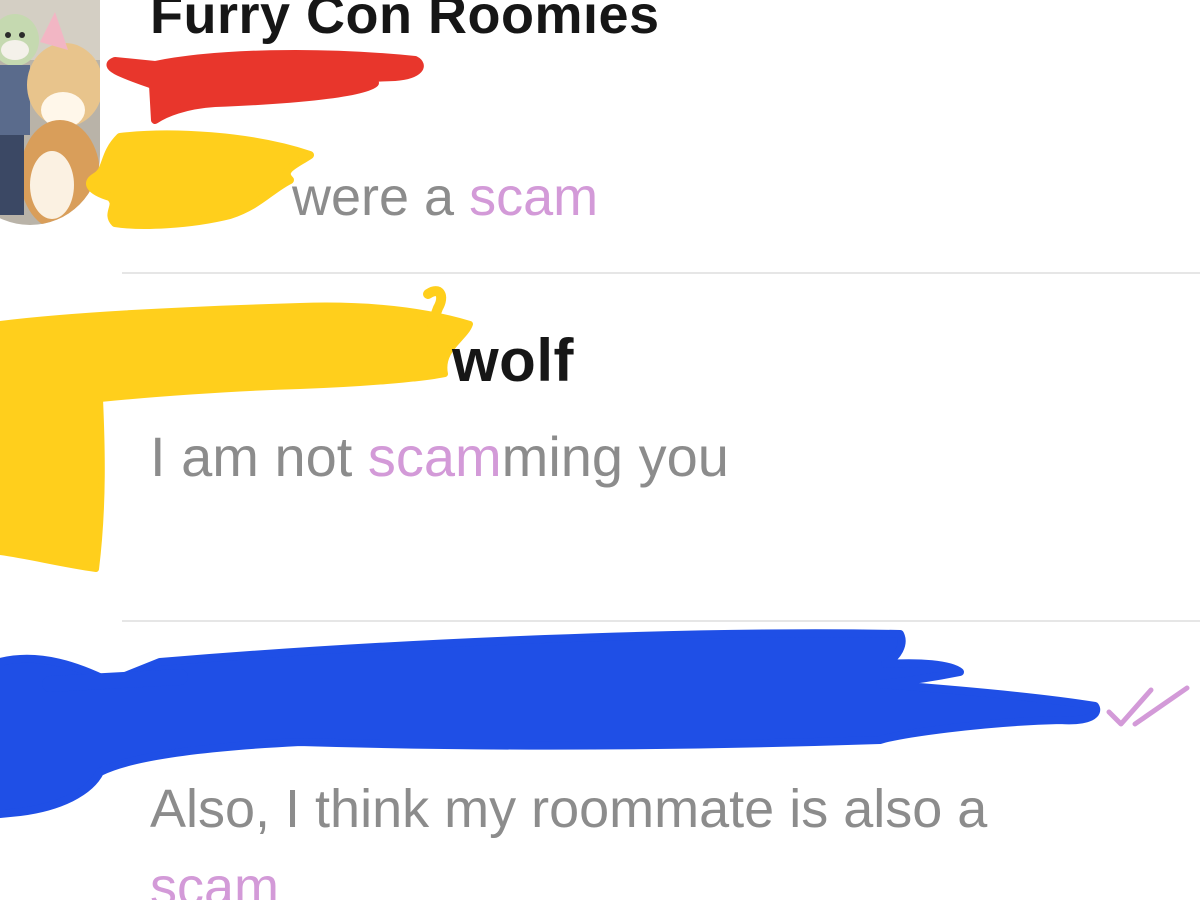 The width and height of the screenshot is (1200, 900). I want to click on group-avatar, so click(50, 112).